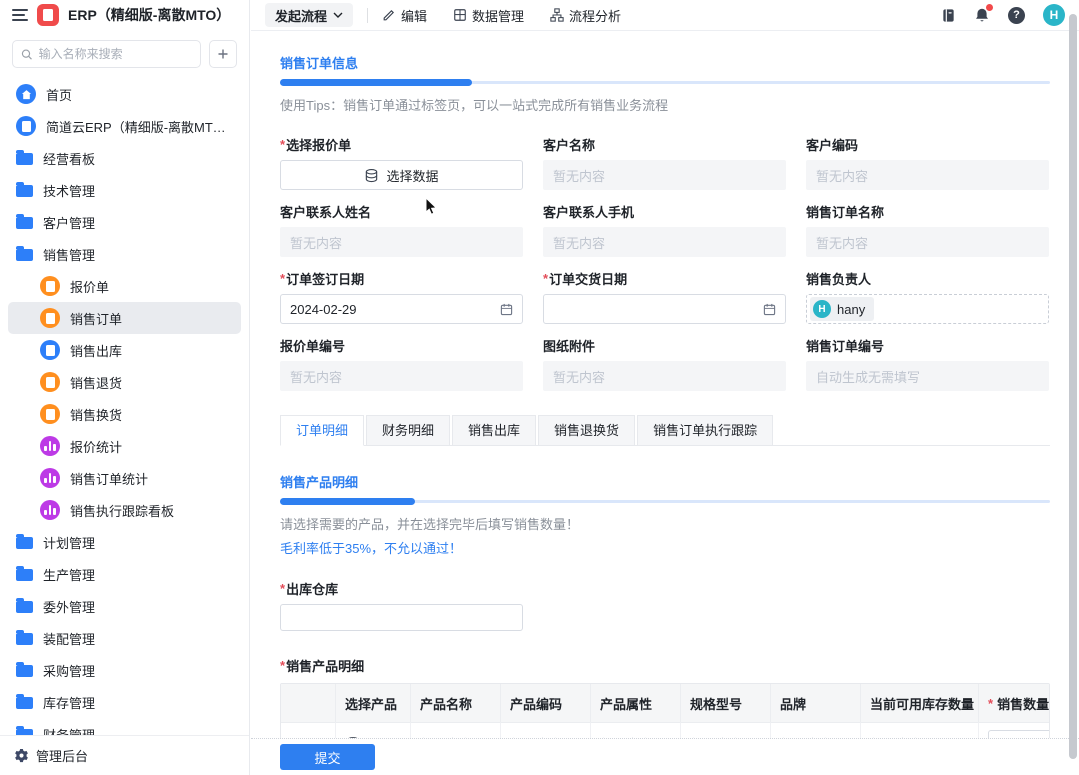 This screenshot has height=775, width=1079. Describe the element at coordinates (124, 702) in the screenshot. I see `sidebar-item-inventory-mgmt: 库存管理` at that location.